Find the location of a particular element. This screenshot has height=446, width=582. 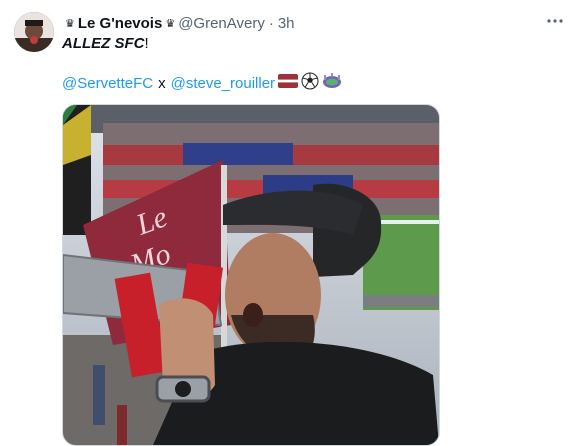

tweet-timestamp: 3h is located at coordinates (286, 23).